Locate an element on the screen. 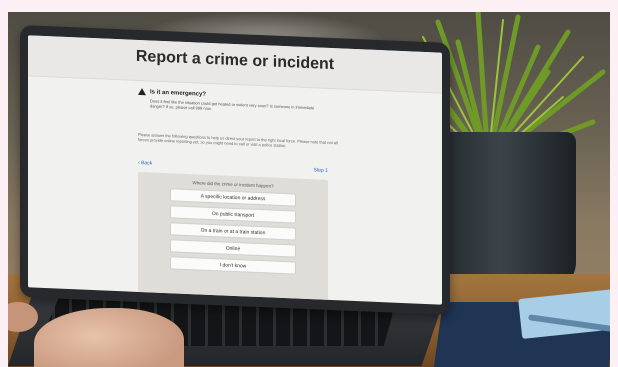 The height and width of the screenshot is (367, 618). step-indicator: Step 1 is located at coordinates (320, 170).